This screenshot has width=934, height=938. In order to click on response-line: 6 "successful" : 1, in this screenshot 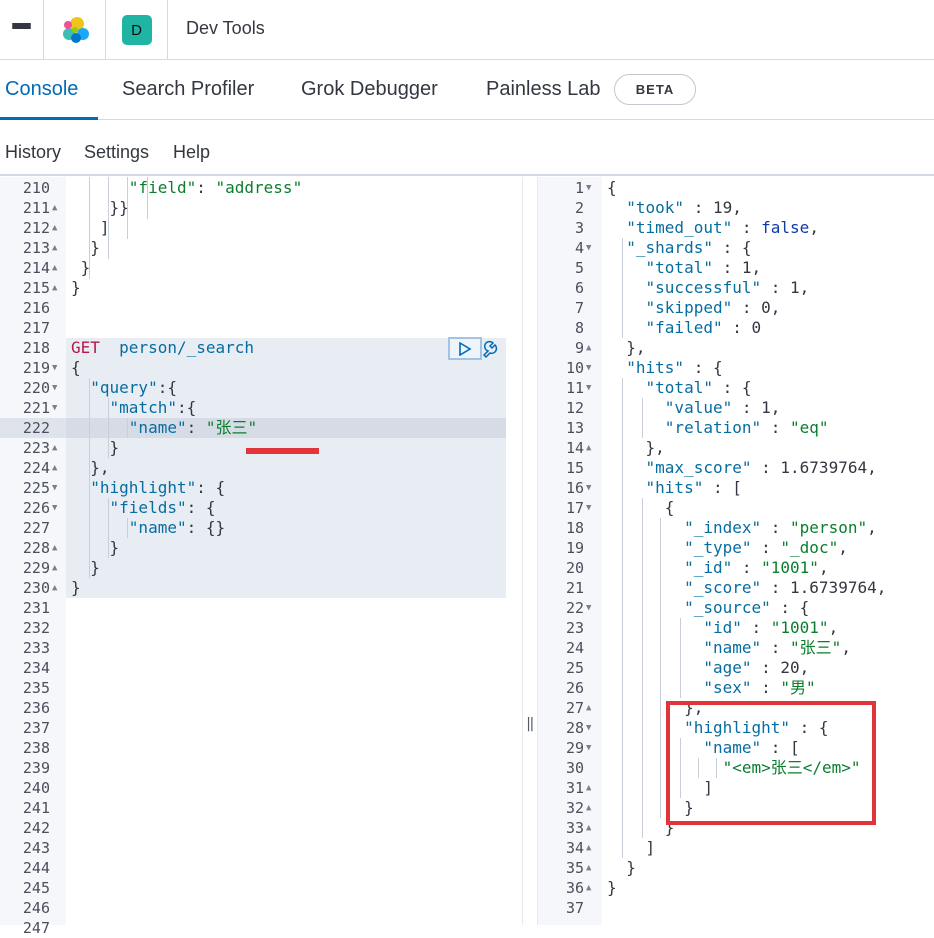, I will do `click(467, 288)`.